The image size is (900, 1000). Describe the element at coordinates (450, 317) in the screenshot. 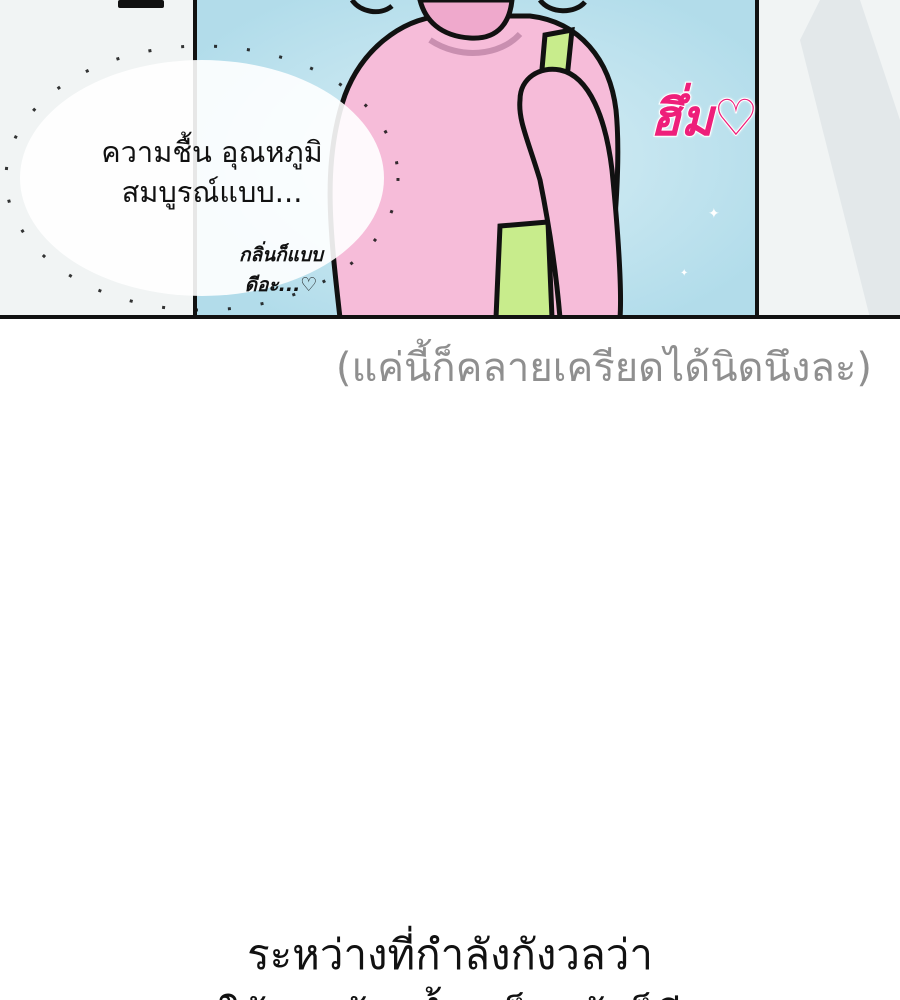

I see `panel-border` at that location.